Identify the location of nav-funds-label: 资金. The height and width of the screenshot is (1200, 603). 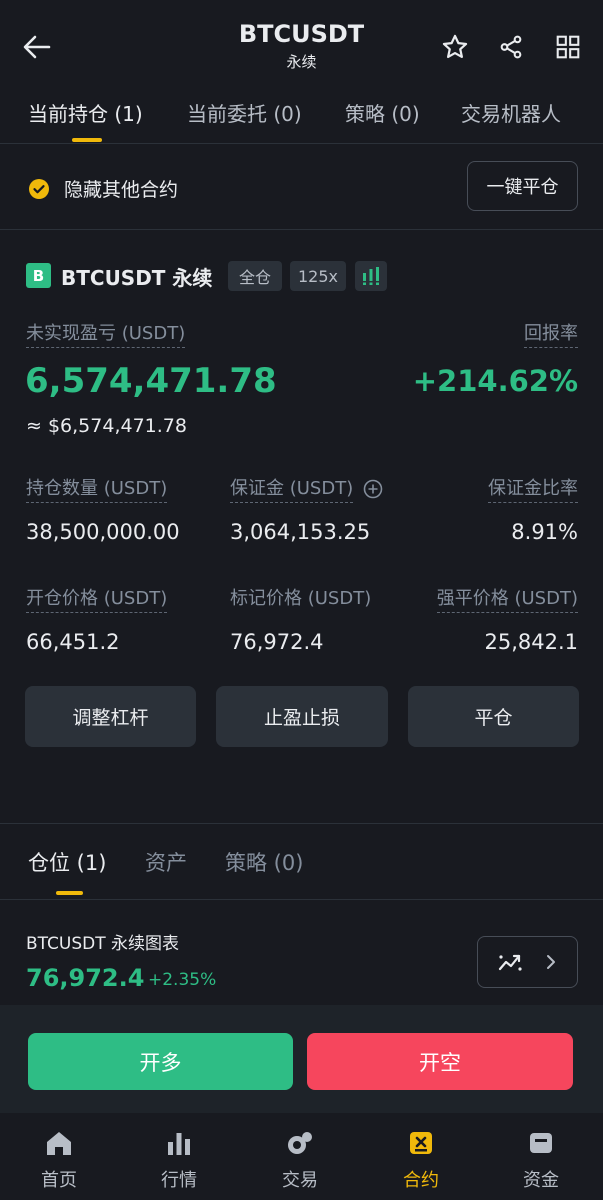
(541, 1180).